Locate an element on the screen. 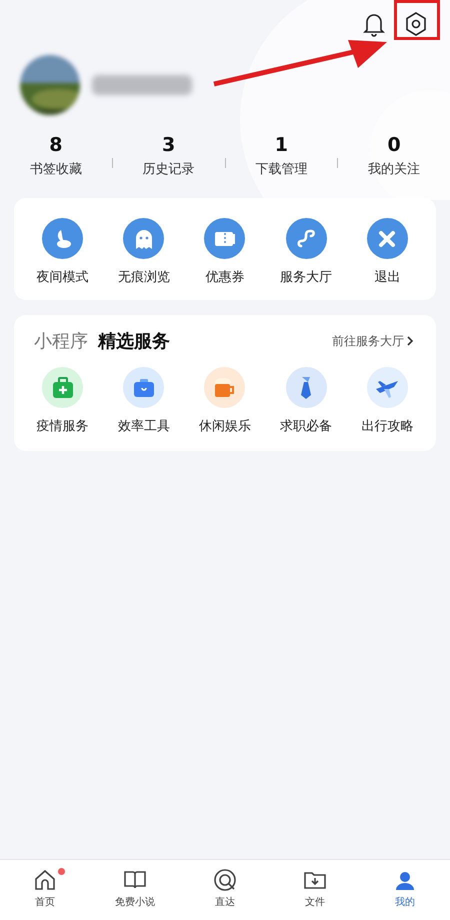 This screenshot has width=450, height=920. tool-label: 夜间模式 is located at coordinates (62, 277).